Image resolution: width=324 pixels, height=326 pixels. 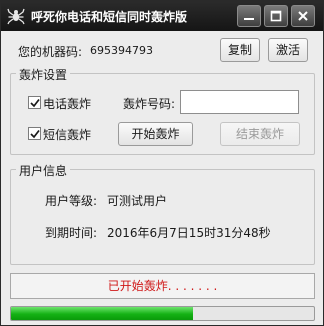 I want to click on bomb-number-input, so click(x=239, y=102).